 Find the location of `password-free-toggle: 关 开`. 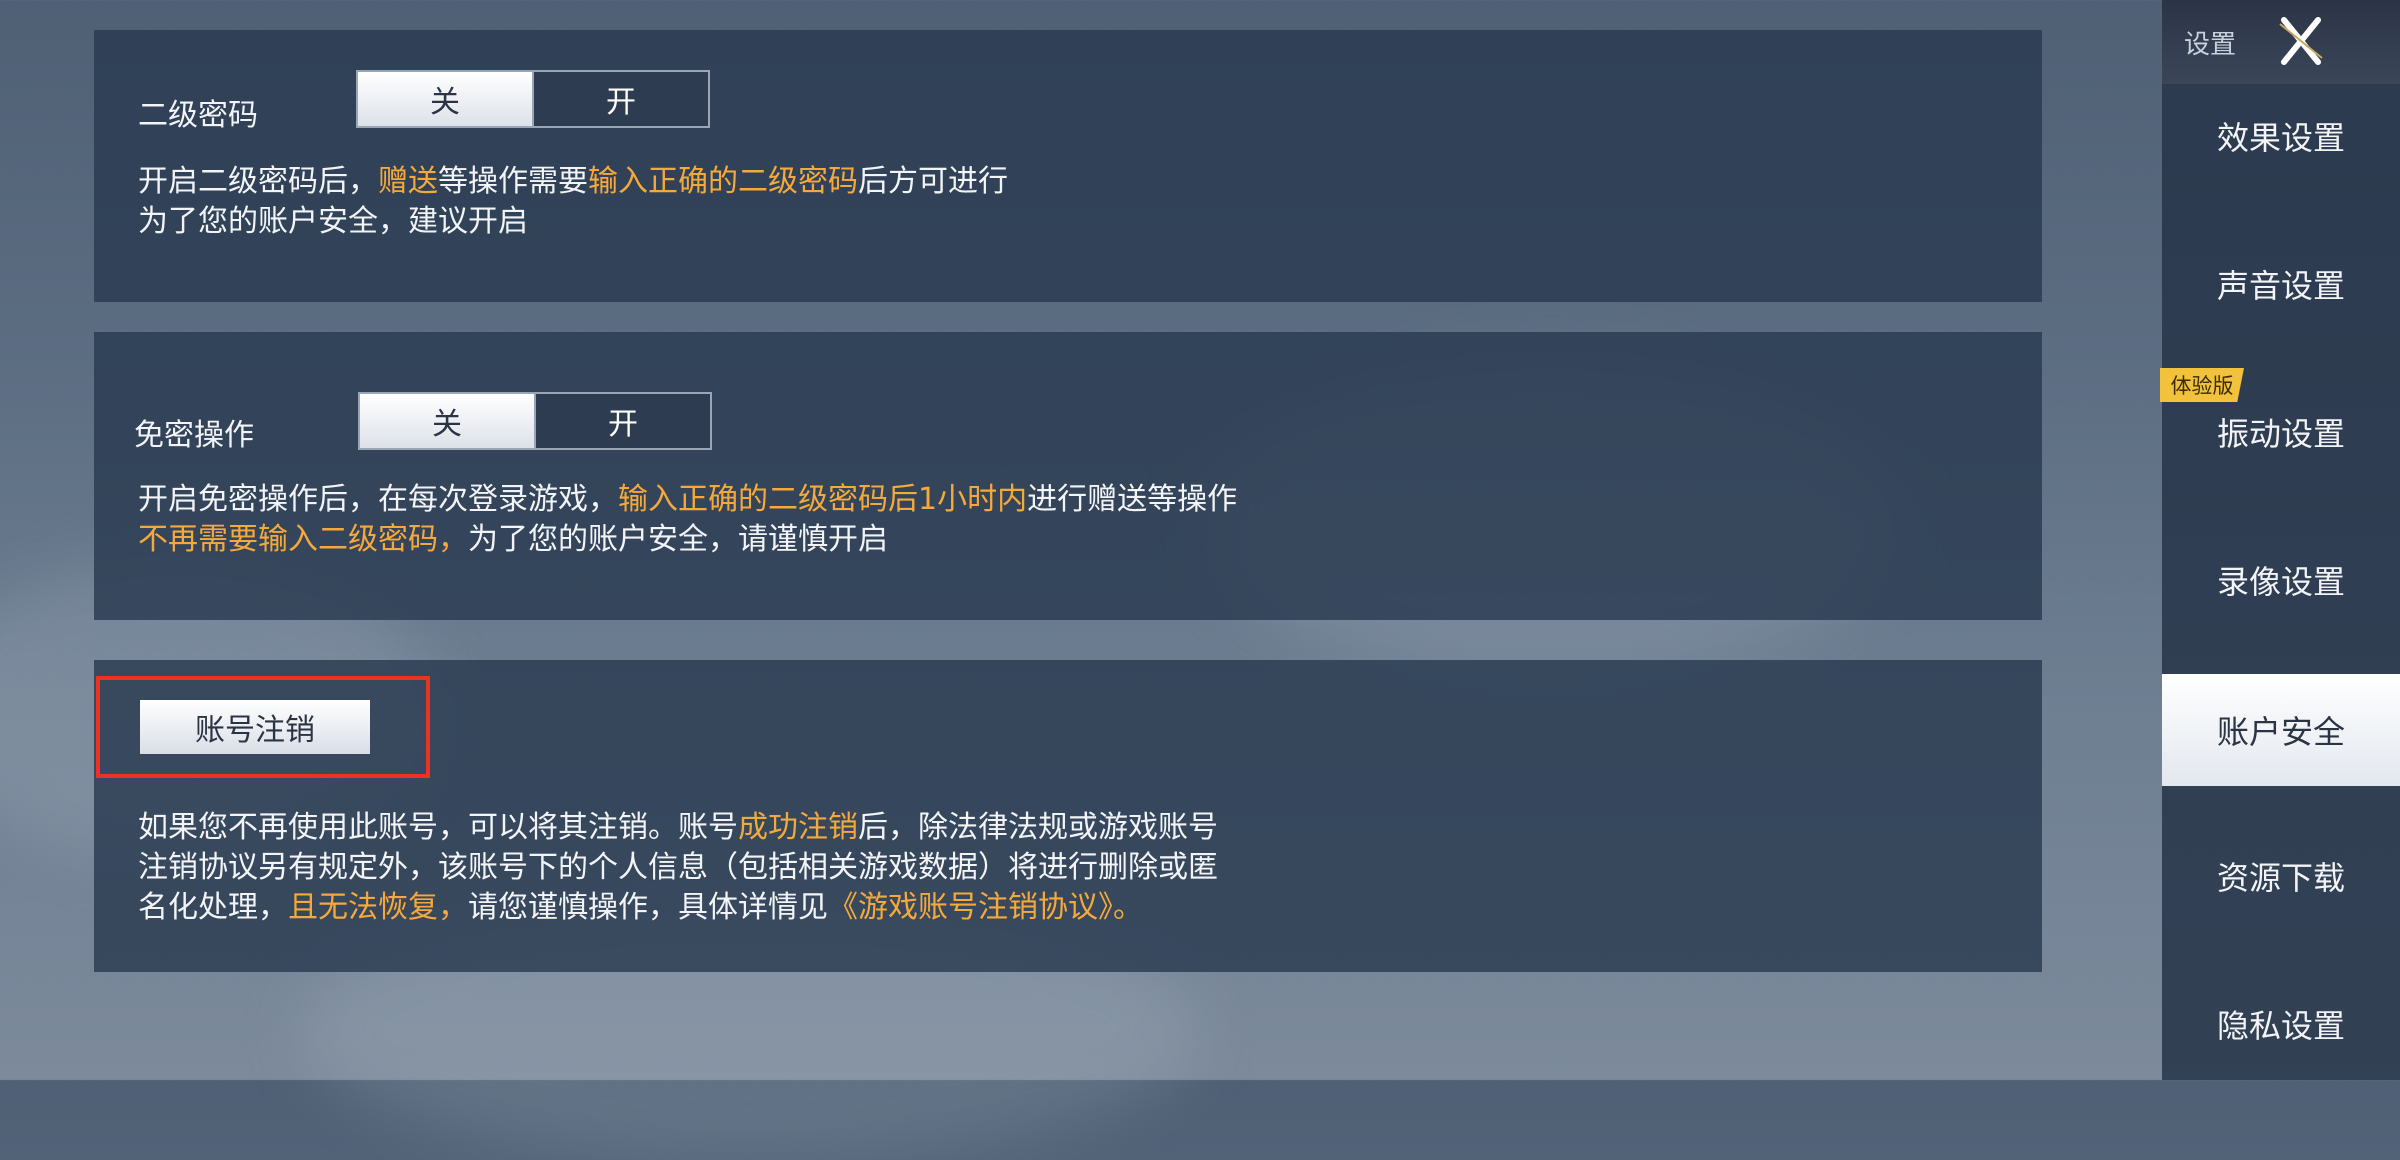

password-free-toggle: 关 开 is located at coordinates (535, 421).